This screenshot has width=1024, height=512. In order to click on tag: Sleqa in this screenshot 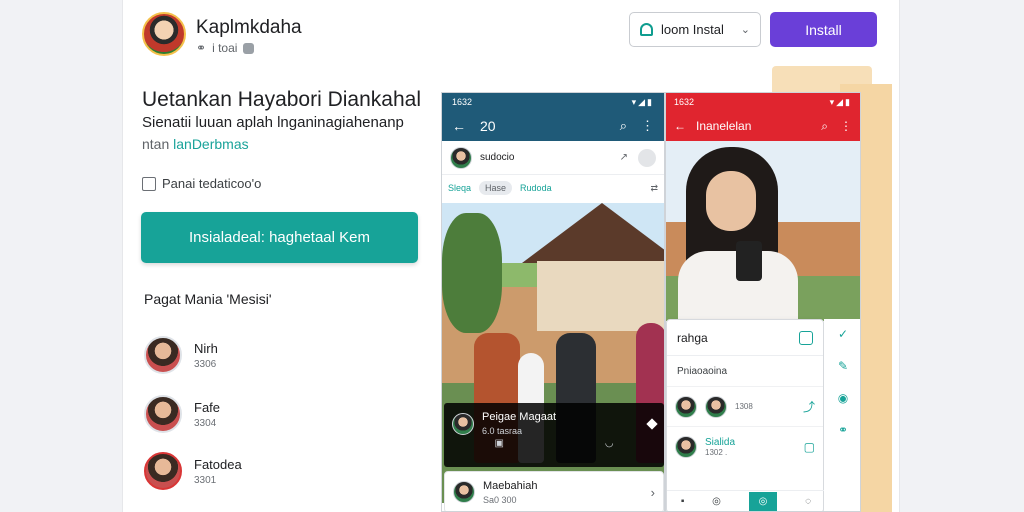, I will do `click(459, 188)`.